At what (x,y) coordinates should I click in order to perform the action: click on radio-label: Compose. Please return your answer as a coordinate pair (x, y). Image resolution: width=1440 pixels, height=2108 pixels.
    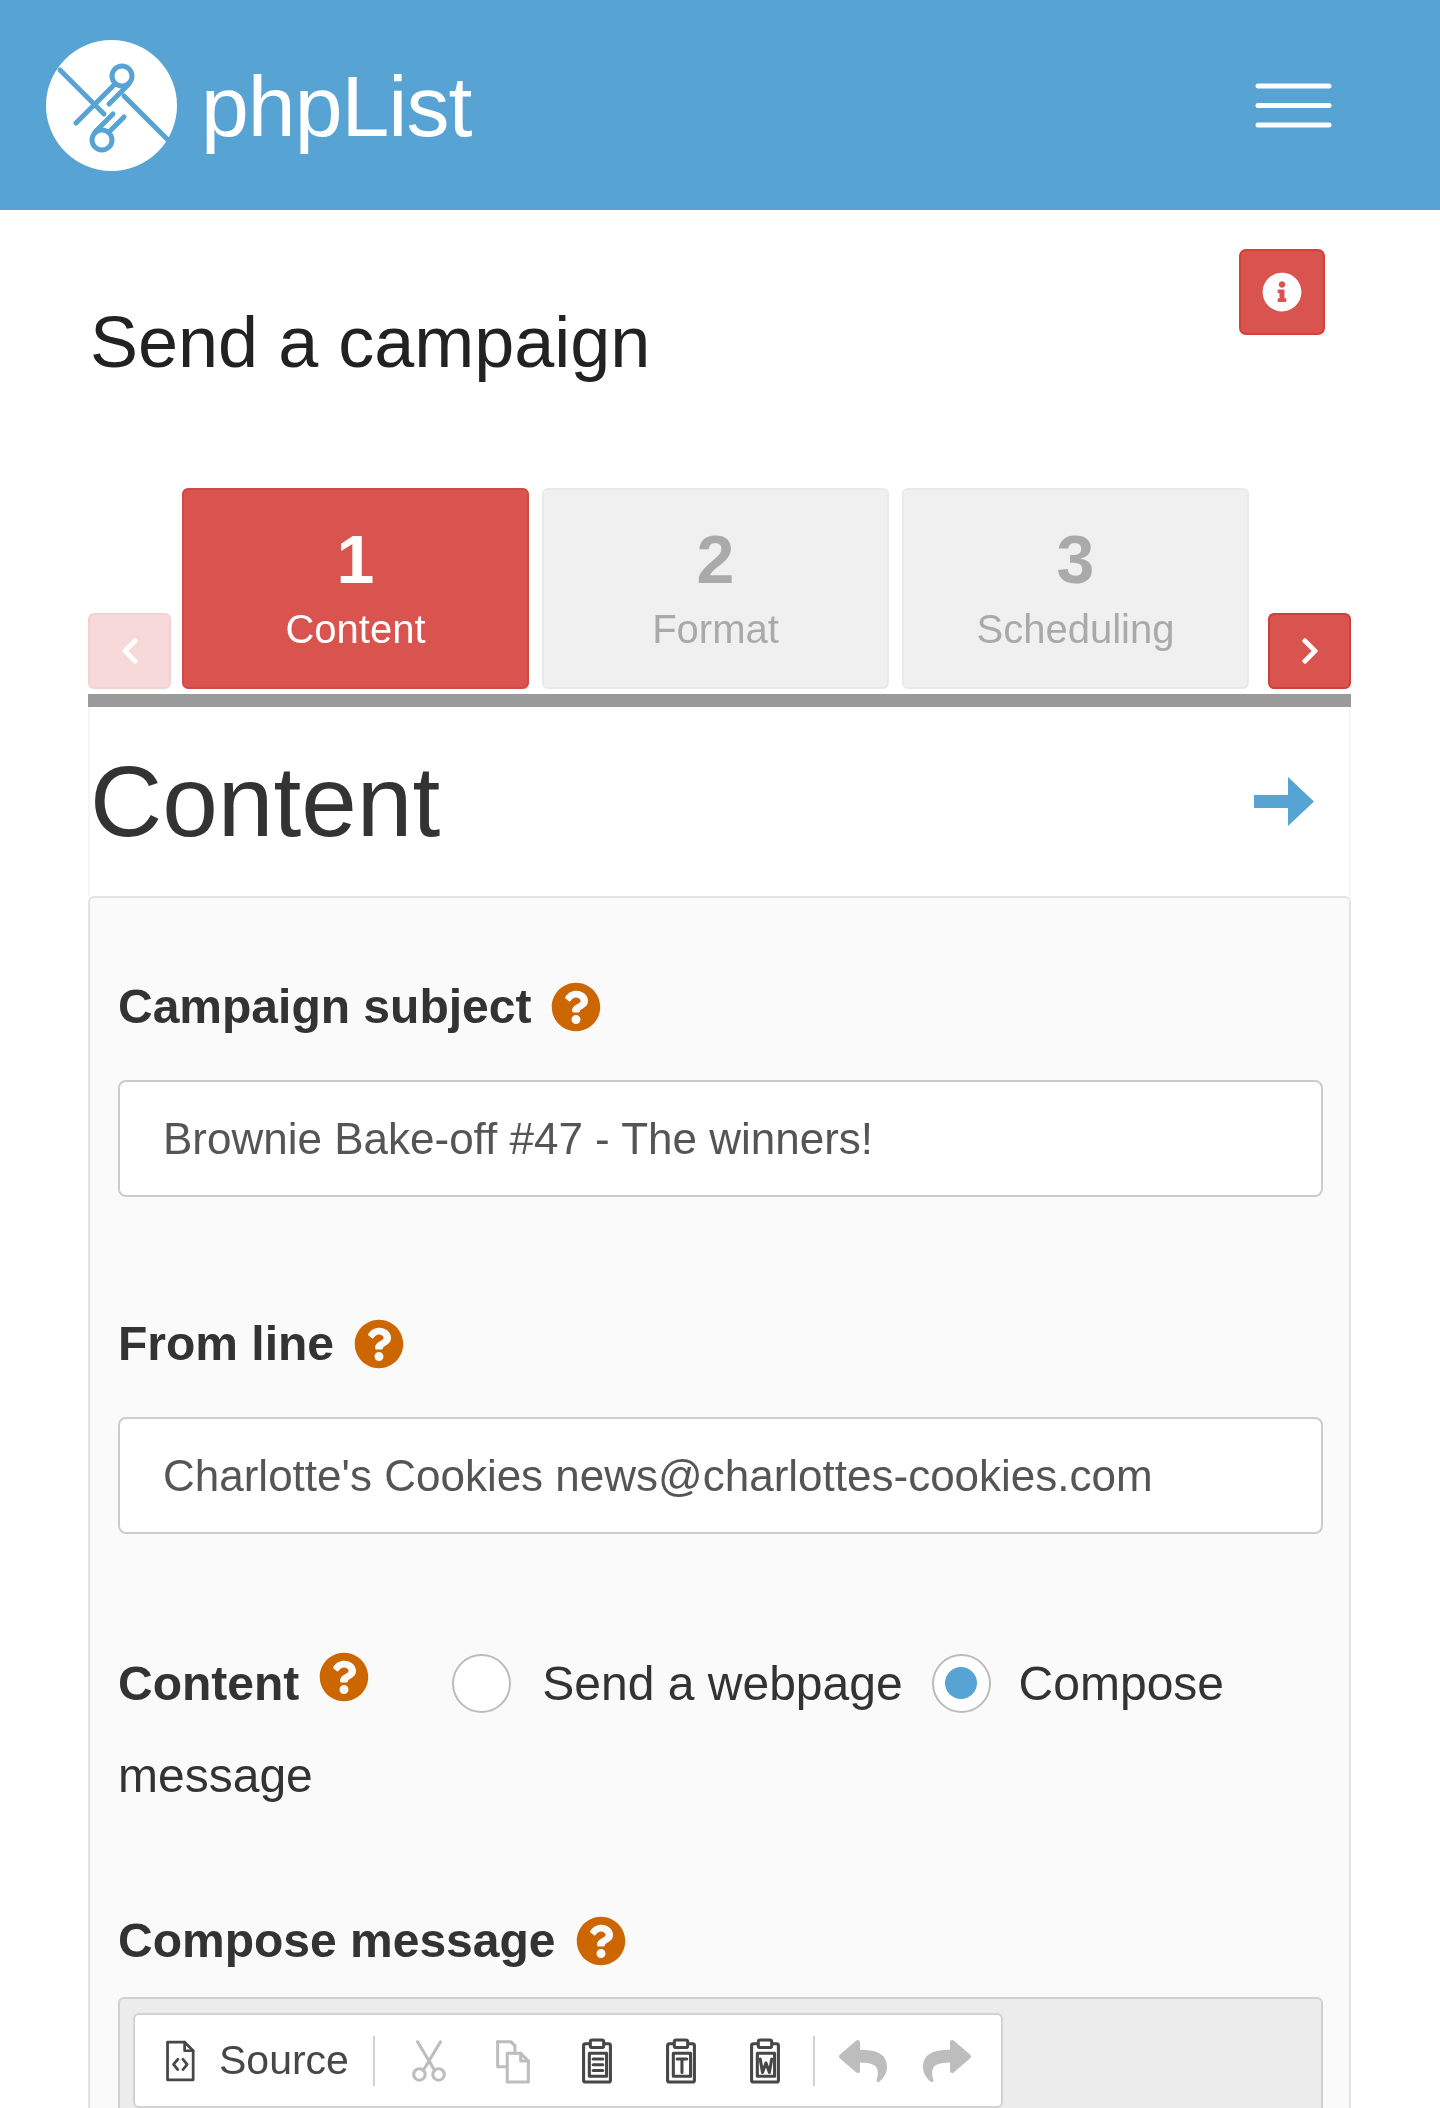
    Looking at the image, I should click on (1121, 1683).